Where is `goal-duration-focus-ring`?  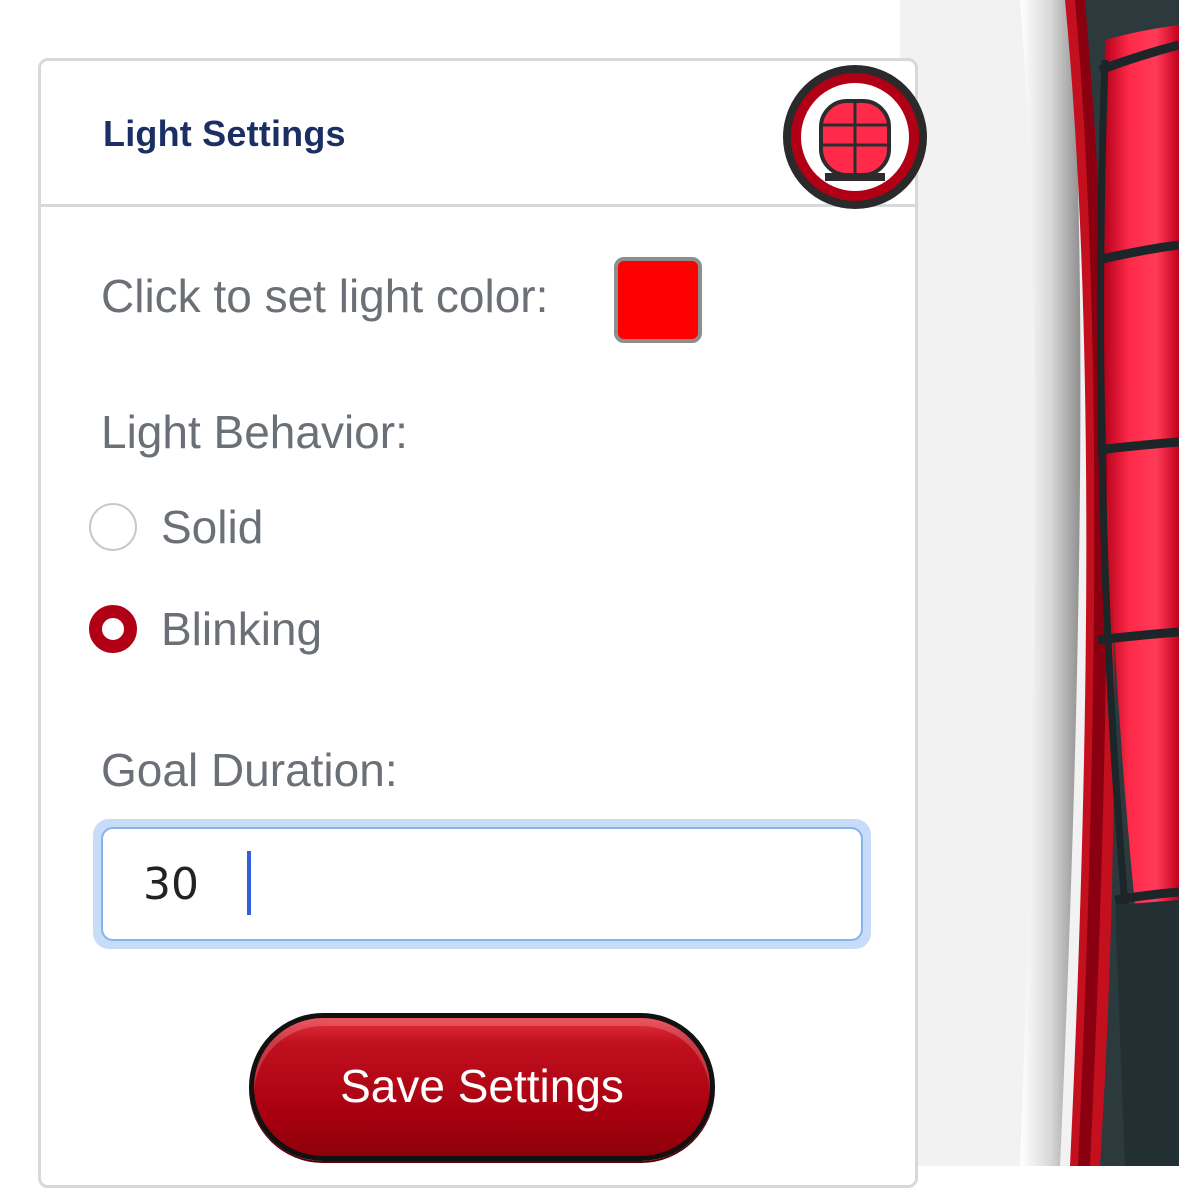 goal-duration-focus-ring is located at coordinates (482, 884).